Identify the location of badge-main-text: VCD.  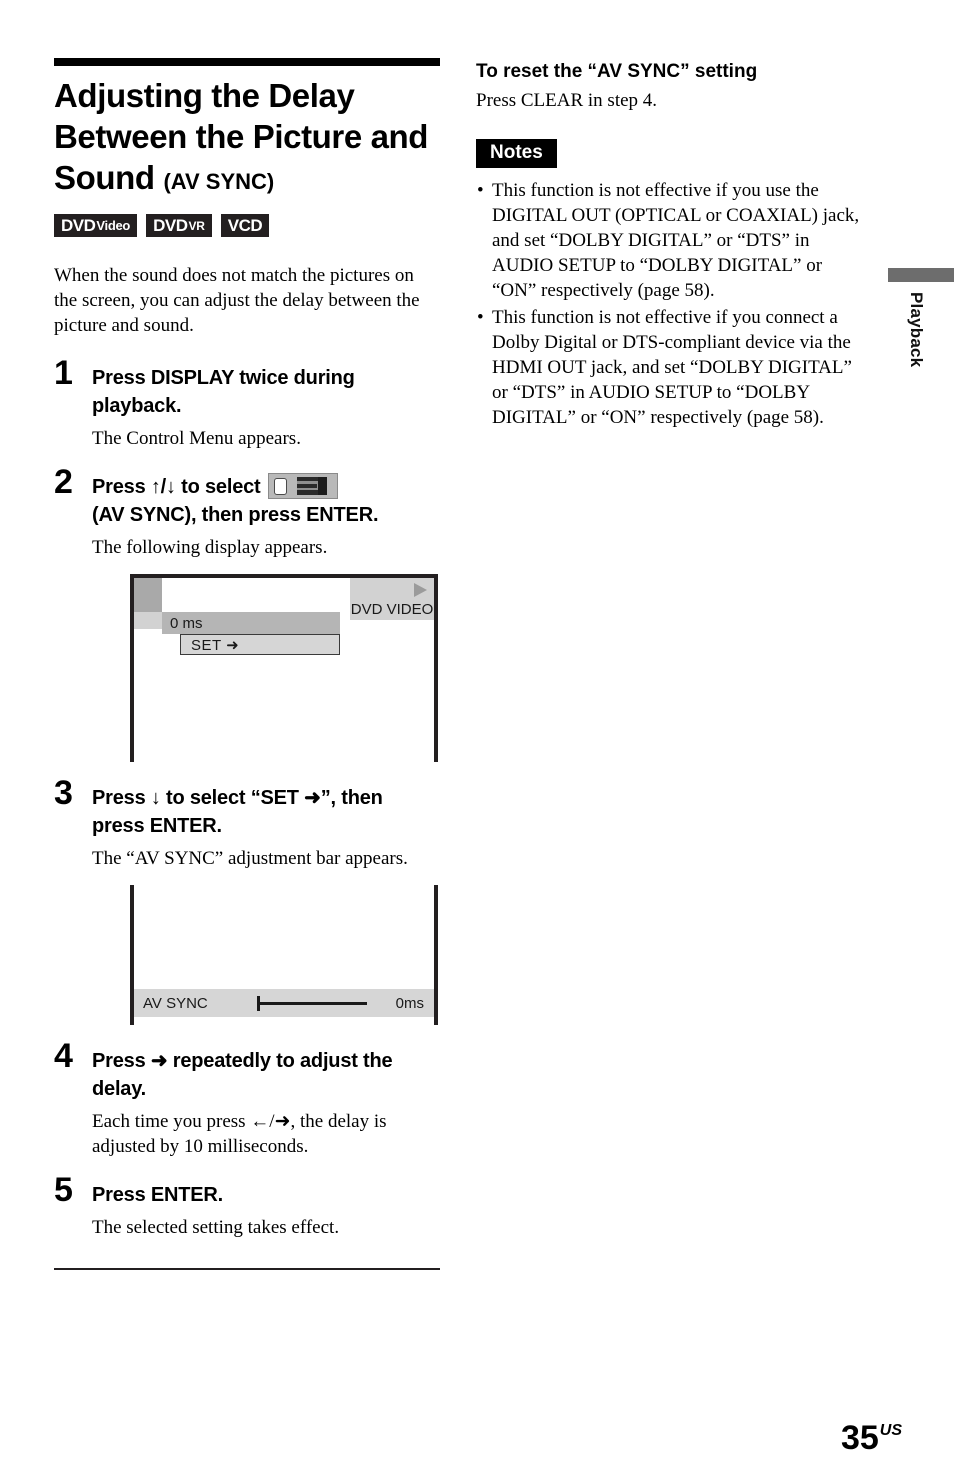
(245, 225).